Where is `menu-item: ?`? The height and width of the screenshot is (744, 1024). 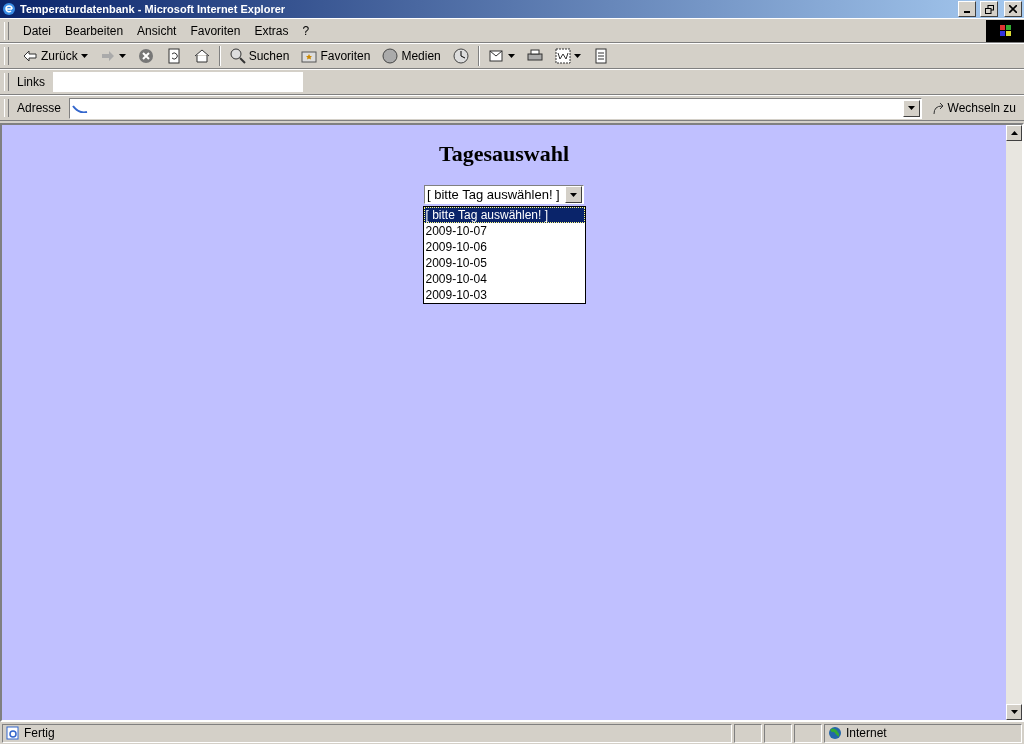 menu-item: ? is located at coordinates (306, 30).